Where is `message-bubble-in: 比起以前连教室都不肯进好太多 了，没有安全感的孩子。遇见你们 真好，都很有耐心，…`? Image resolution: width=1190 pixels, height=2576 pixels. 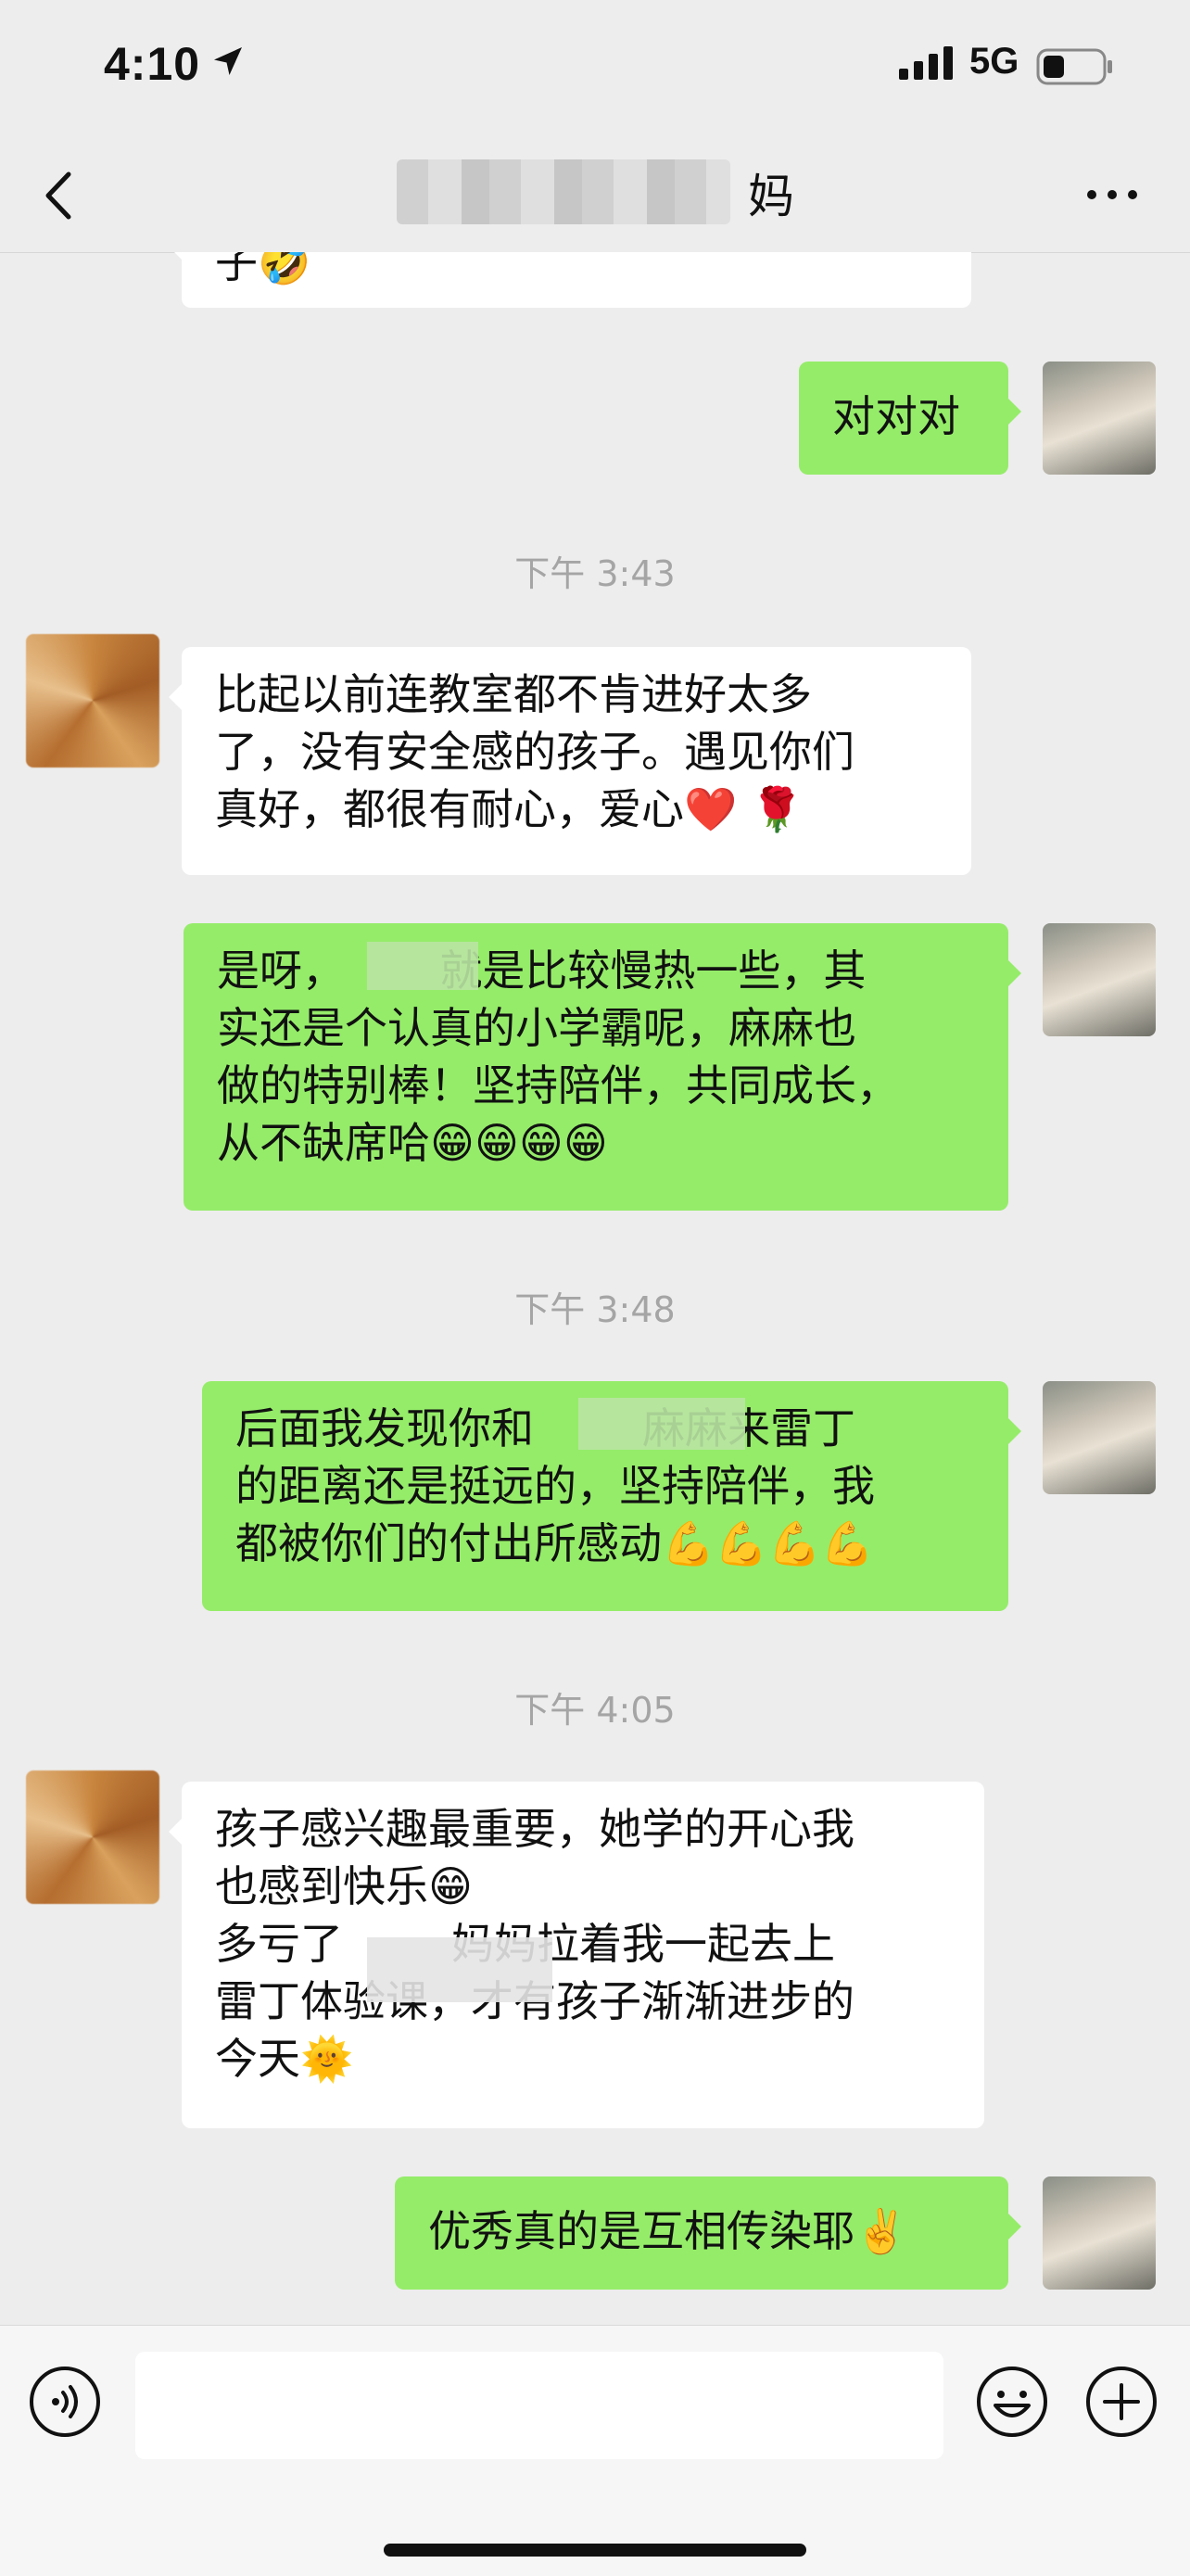
message-bubble-in: 比起以前连教室都不肯进好太多 了，没有安全感的孩子。遇见你们 真好，都很有耐心，… is located at coordinates (570, 761).